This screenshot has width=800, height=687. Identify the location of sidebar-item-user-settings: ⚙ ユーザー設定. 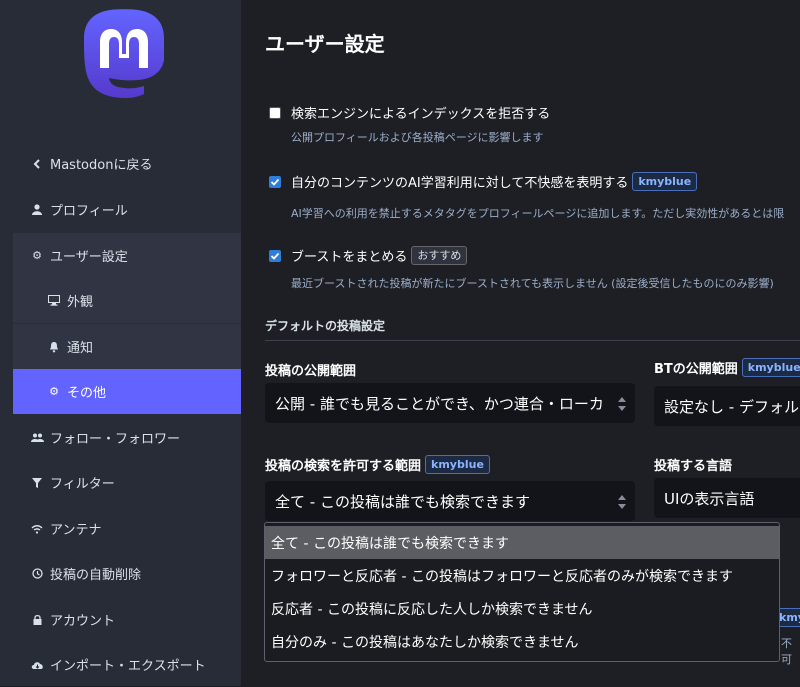
(127, 255).